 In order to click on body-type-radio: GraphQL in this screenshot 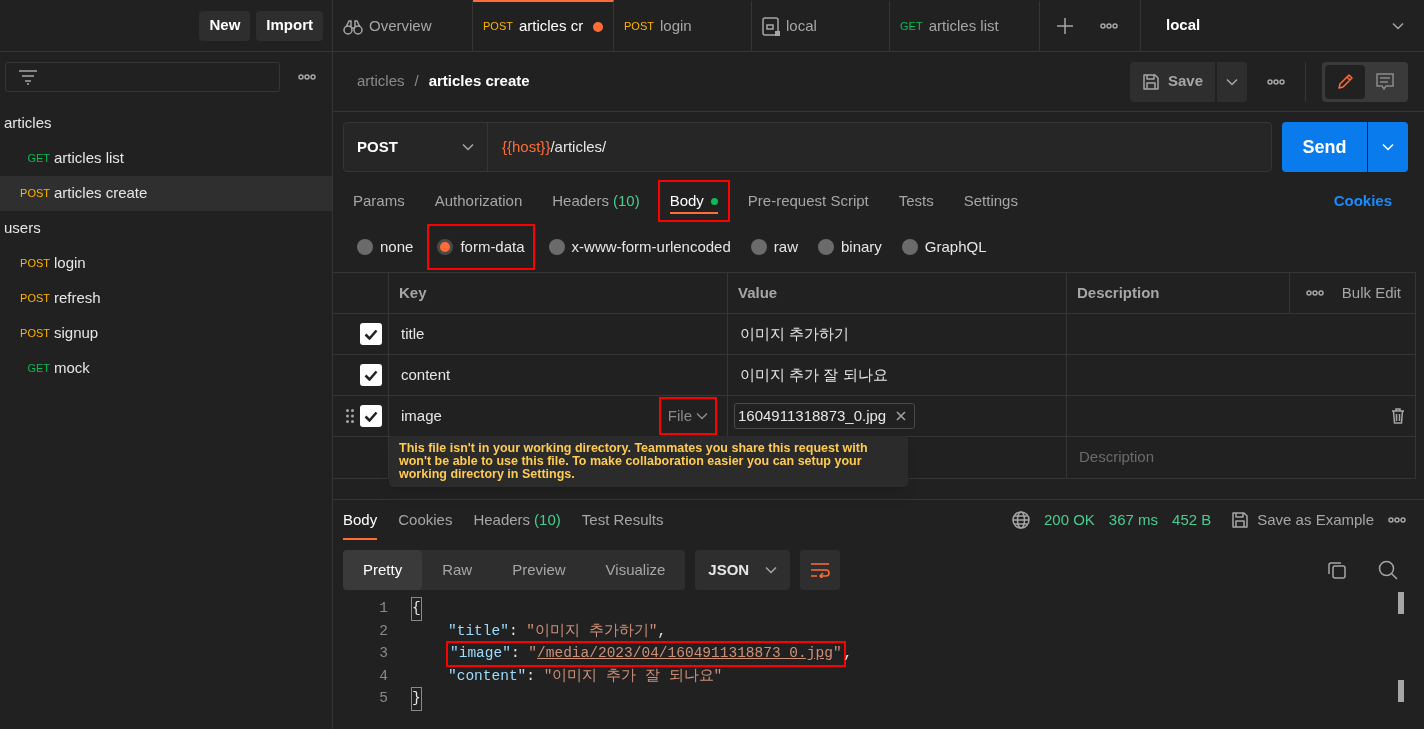, I will do `click(944, 247)`.